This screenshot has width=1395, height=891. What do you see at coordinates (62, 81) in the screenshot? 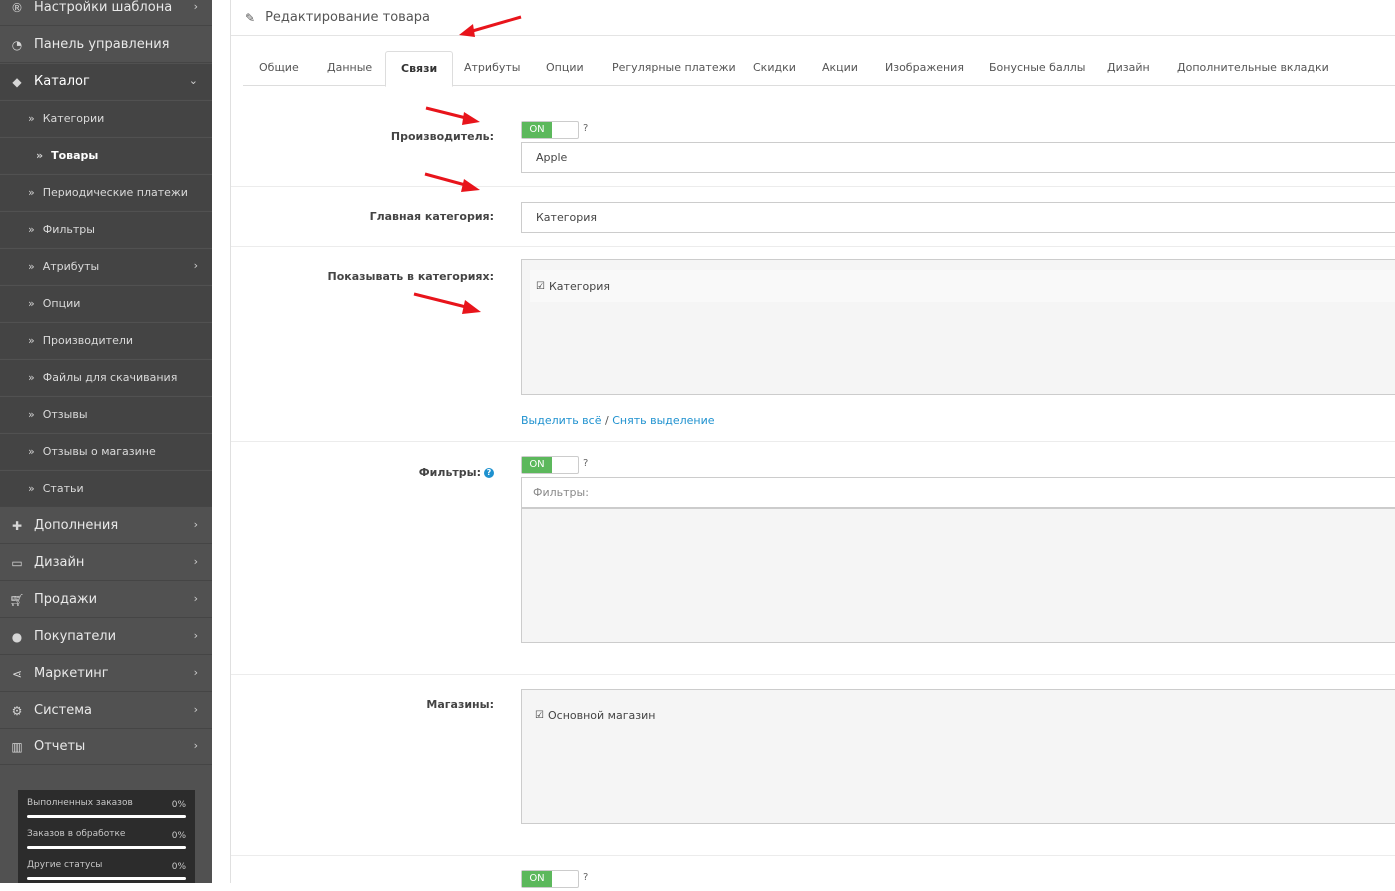
I see `sidebar-item-label: Каталог` at bounding box center [62, 81].